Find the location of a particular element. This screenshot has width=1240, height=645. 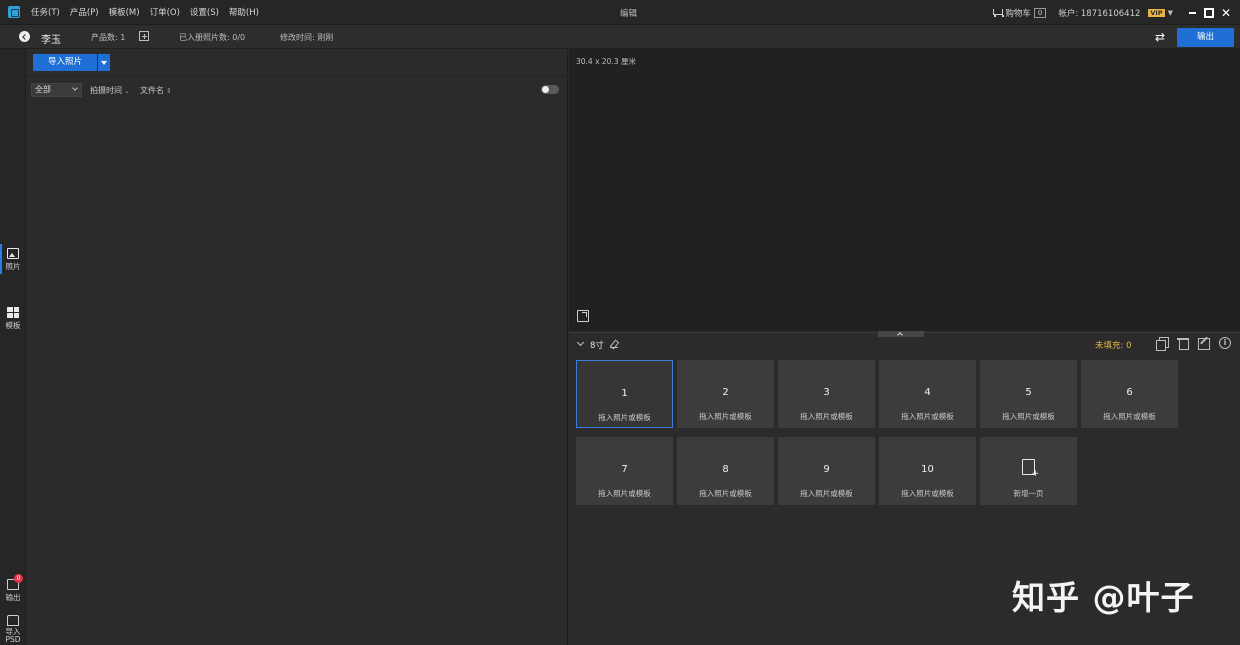

product-name: 李玉 is located at coordinates (51, 40).